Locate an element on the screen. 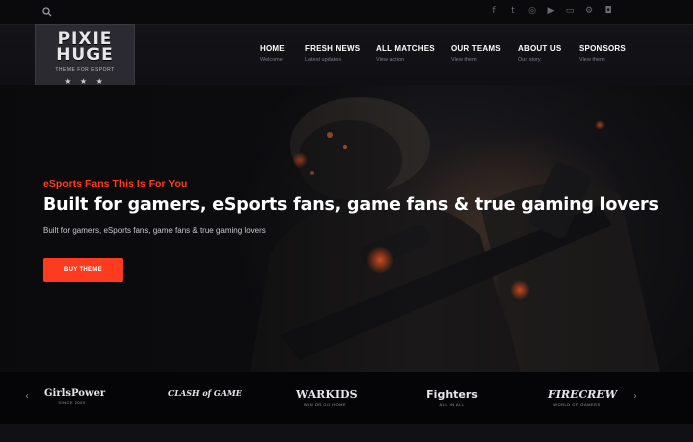 Image resolution: width=693 pixels, height=442 pixels. sponsors-next-button: › is located at coordinates (635, 396).